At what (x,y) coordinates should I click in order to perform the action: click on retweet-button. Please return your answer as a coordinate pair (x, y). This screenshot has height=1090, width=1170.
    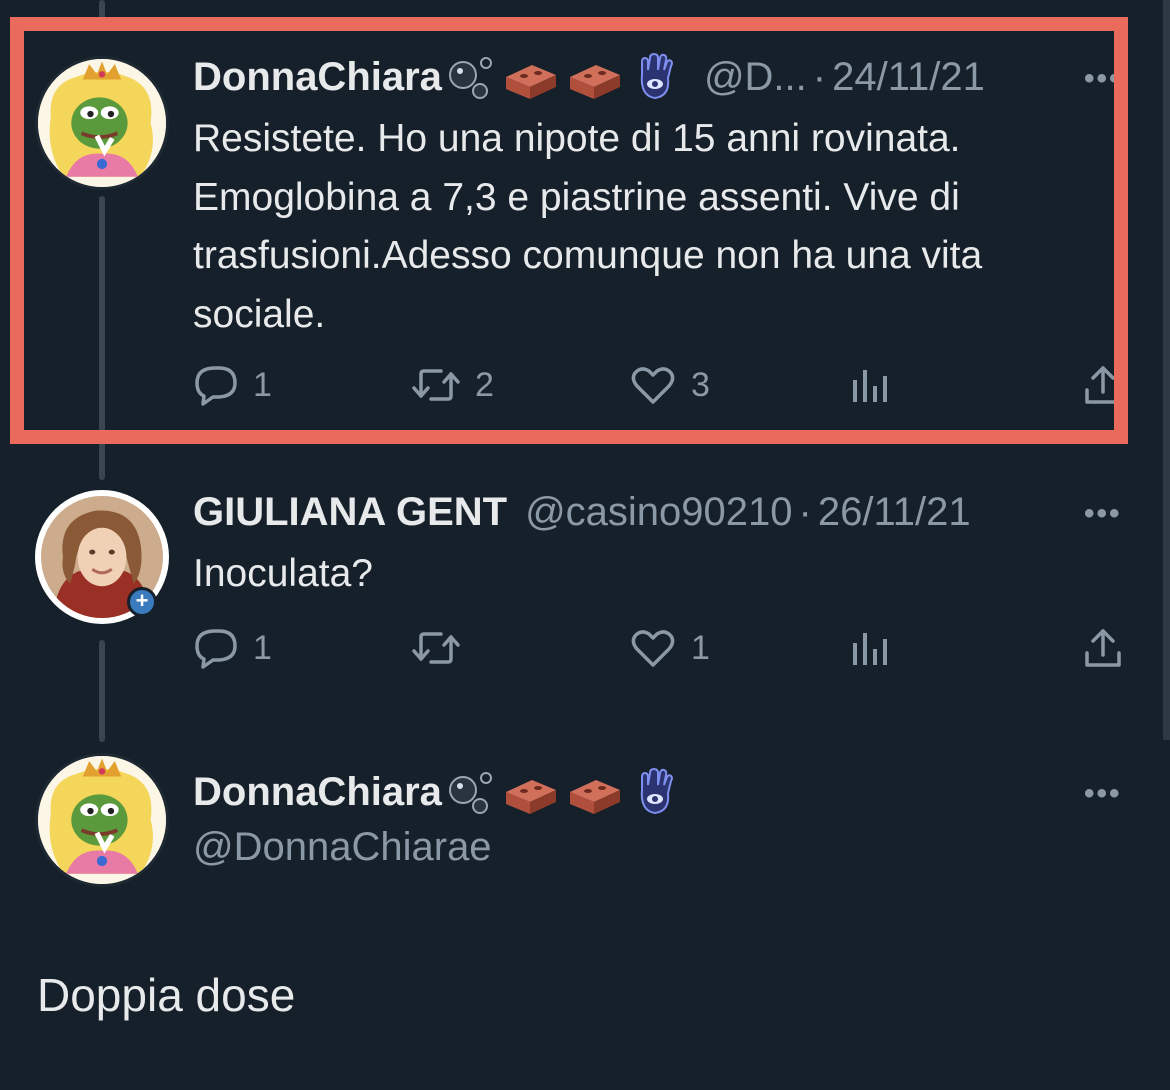
    Looking at the image, I should click on (443, 648).